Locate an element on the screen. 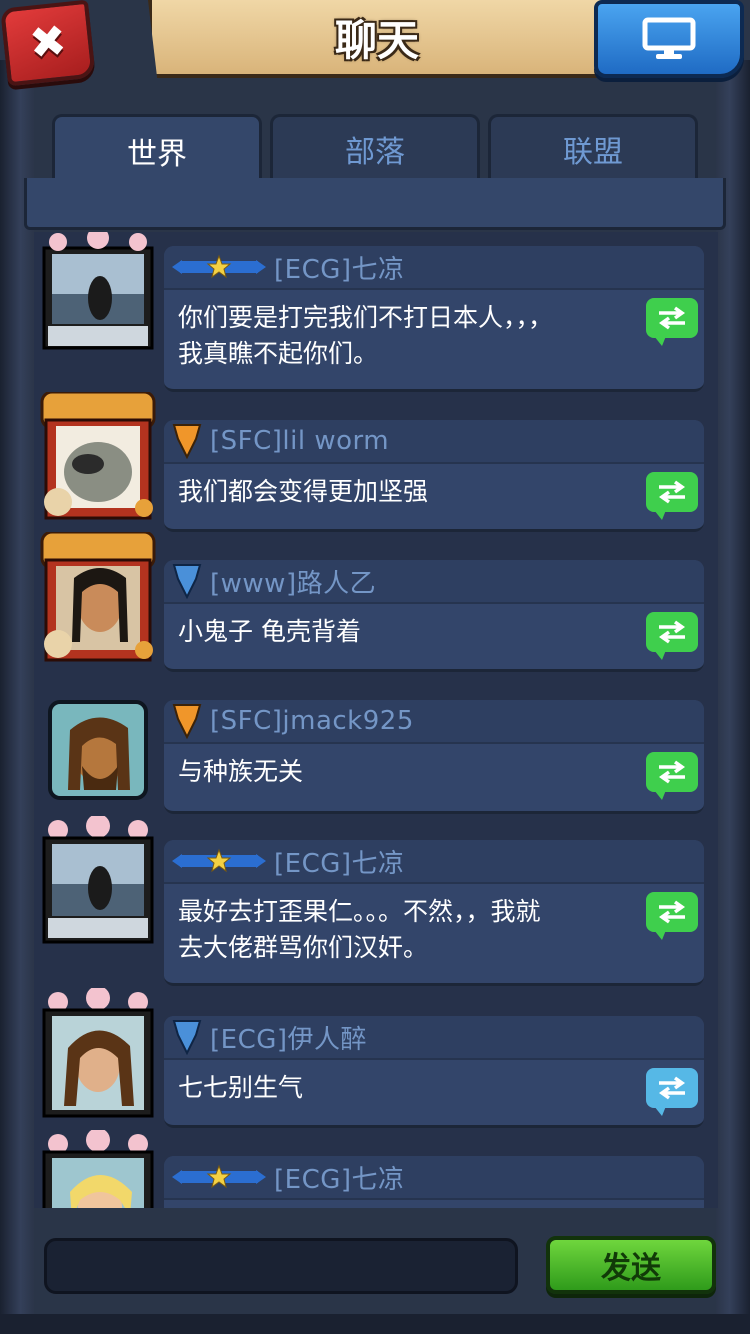 Image resolution: width=750 pixels, height=1334 pixels. message-bubble: [ECG]七凉 is located at coordinates (434, 1182).